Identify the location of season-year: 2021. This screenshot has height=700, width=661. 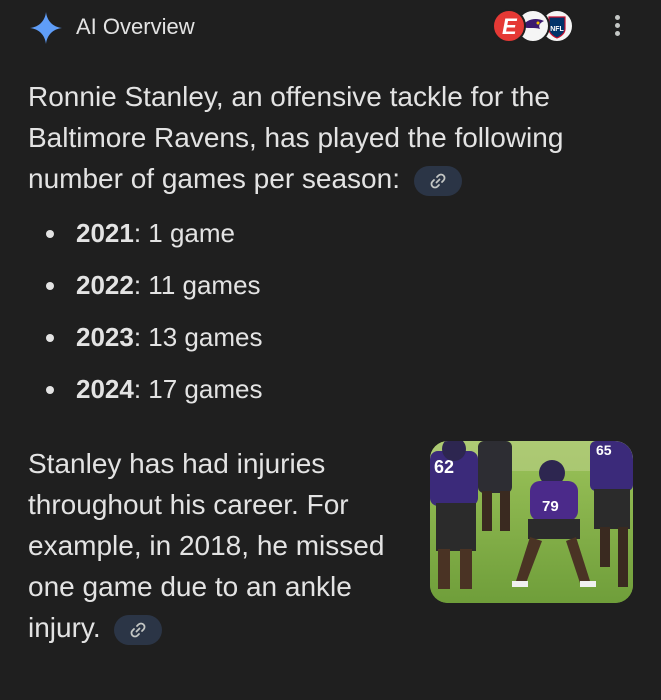
(105, 233).